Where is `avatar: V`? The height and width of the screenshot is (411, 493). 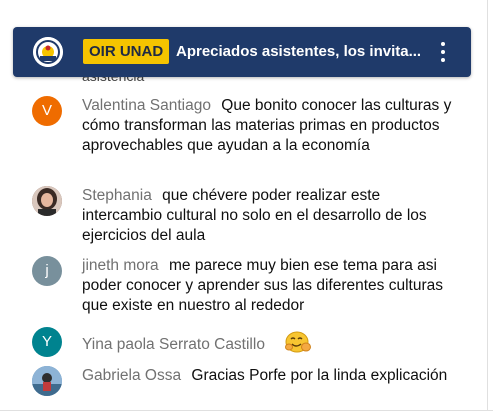 avatar: V is located at coordinates (47, 111).